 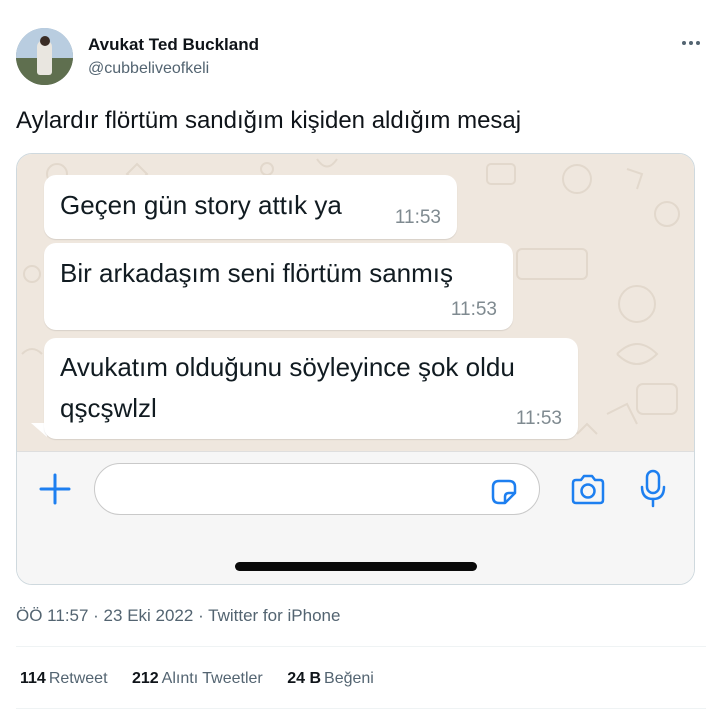 What do you see at coordinates (304, 678) in the screenshot?
I see `like-count: 24 B` at bounding box center [304, 678].